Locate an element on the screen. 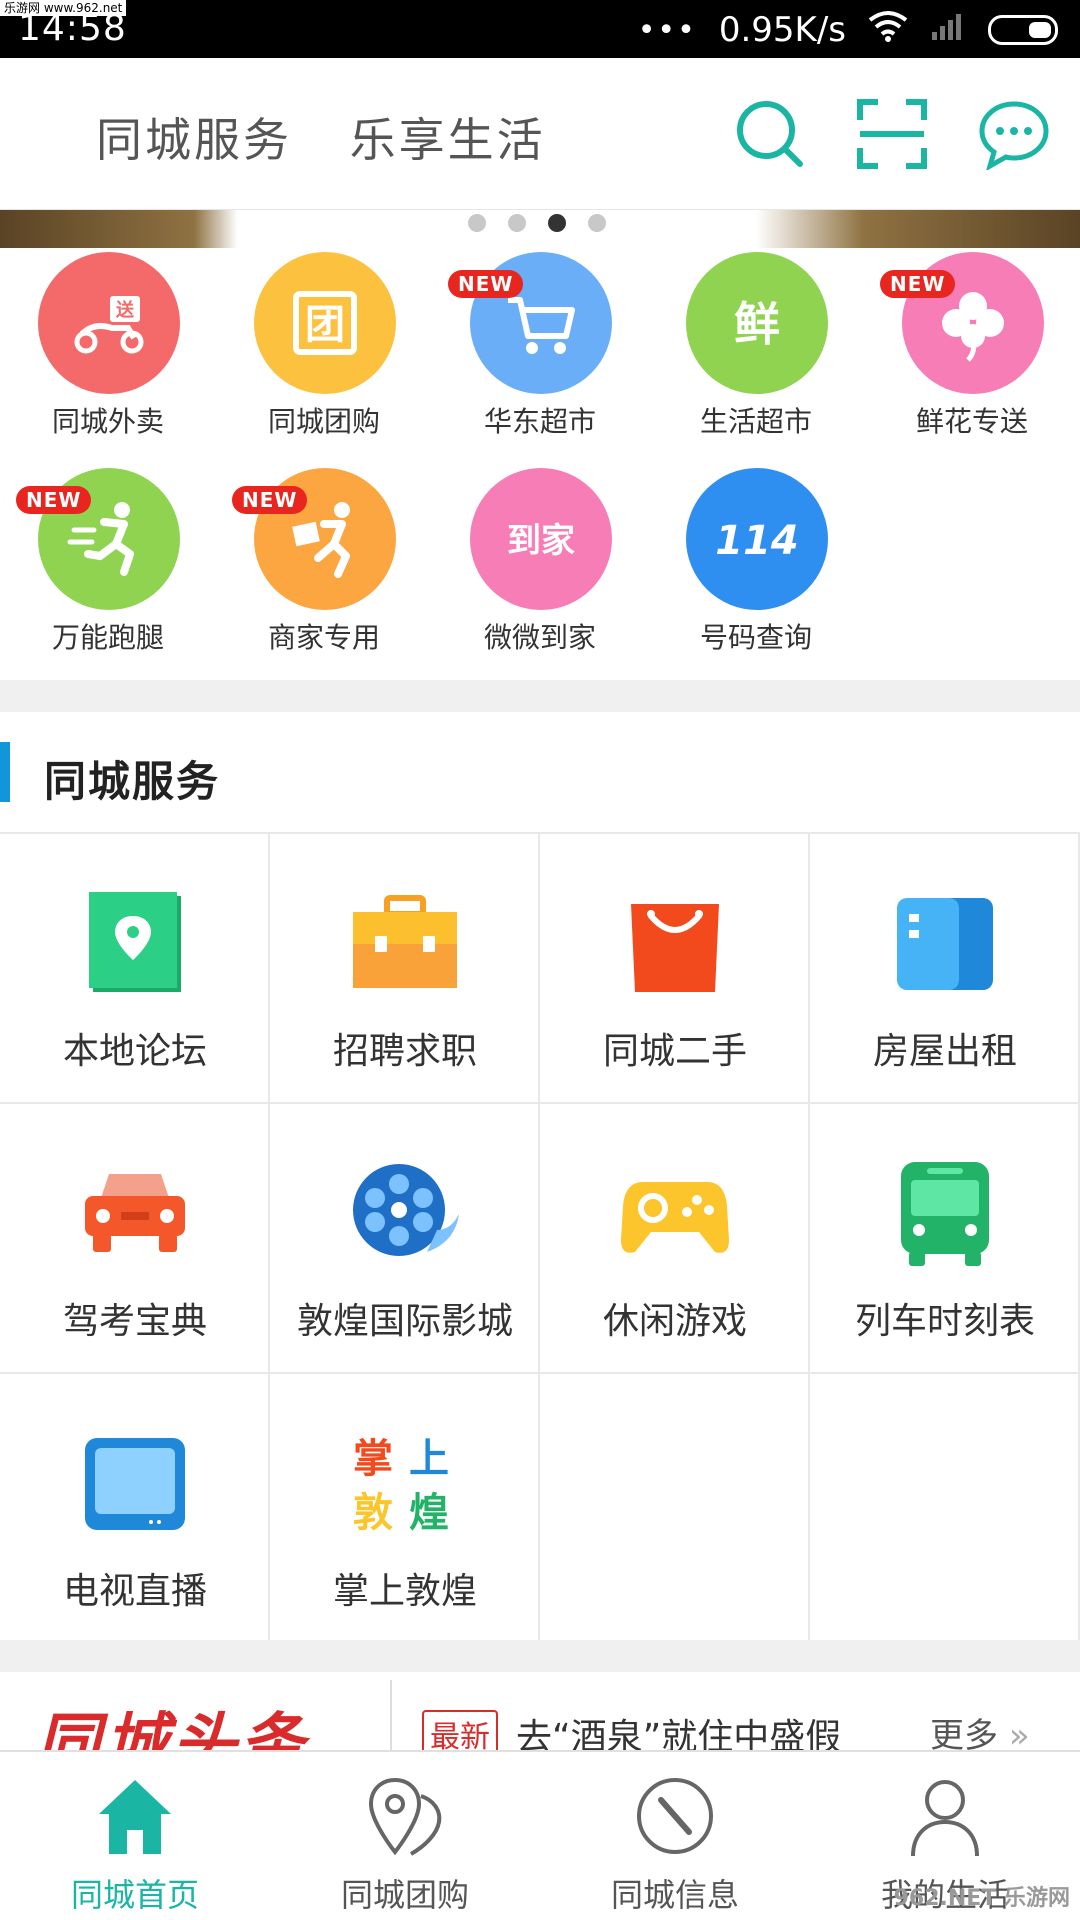  slogan-right: 乐享生活 is located at coordinates (447, 140).